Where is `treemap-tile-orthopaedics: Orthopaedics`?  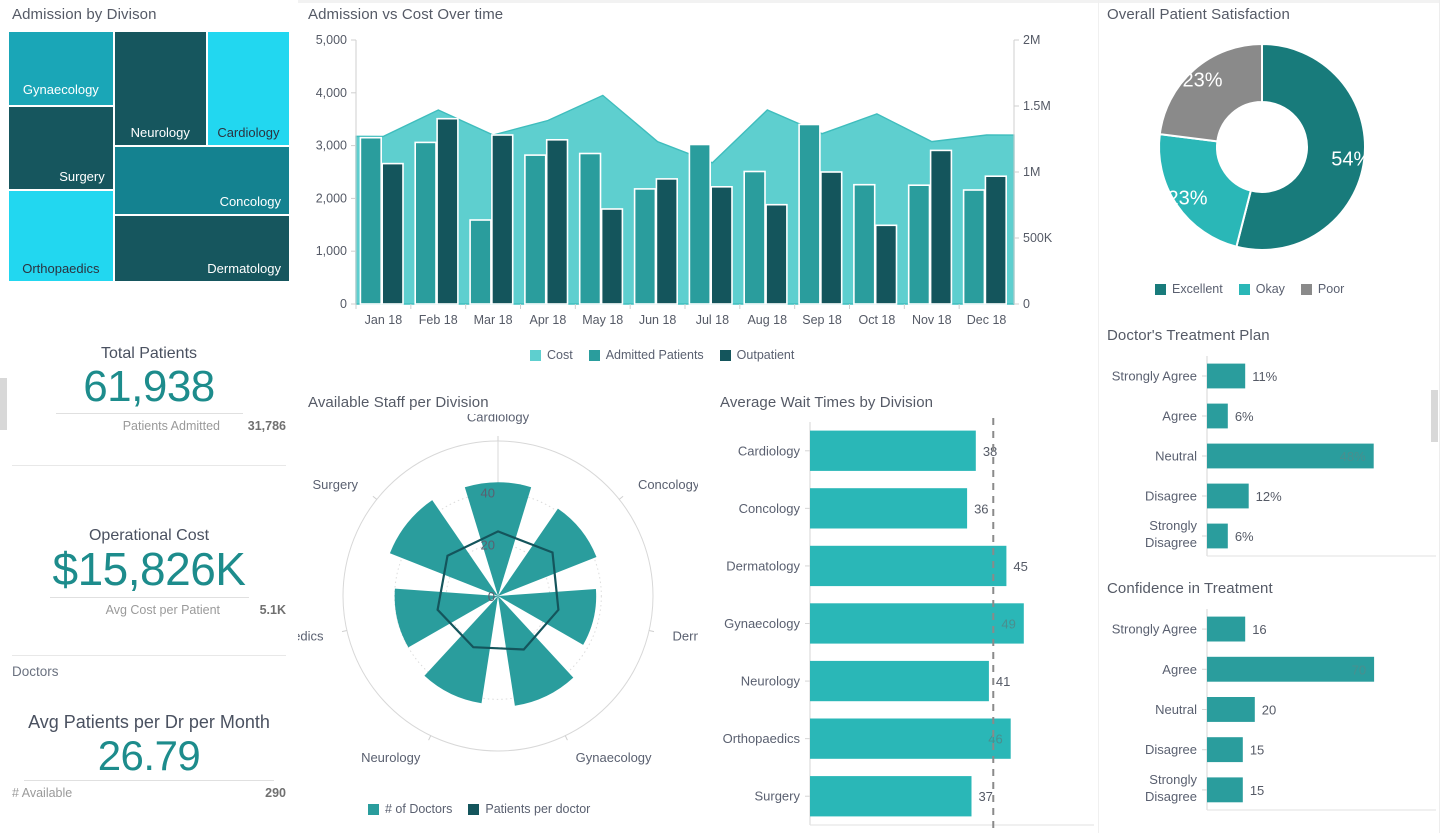
treemap-tile-orthopaedics: Orthopaedics is located at coordinates (61, 236).